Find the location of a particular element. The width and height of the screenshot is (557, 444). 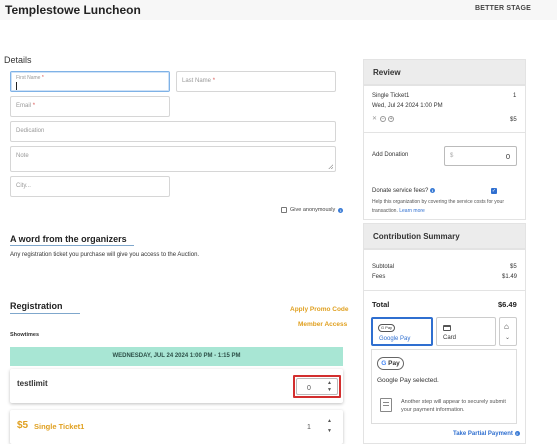

anonymous-label: Give anonymously is located at coordinates (313, 210).